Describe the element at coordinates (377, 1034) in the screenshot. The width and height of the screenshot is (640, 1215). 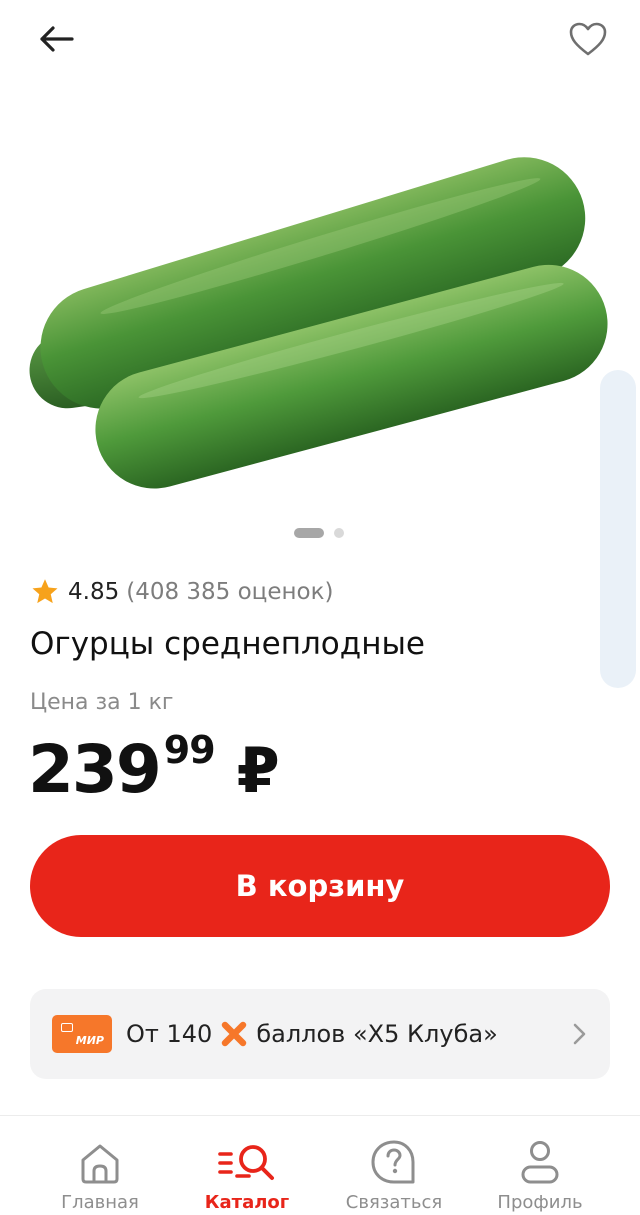
I see `bonus-club-label: баллов «Х5 Клуба»` at that location.